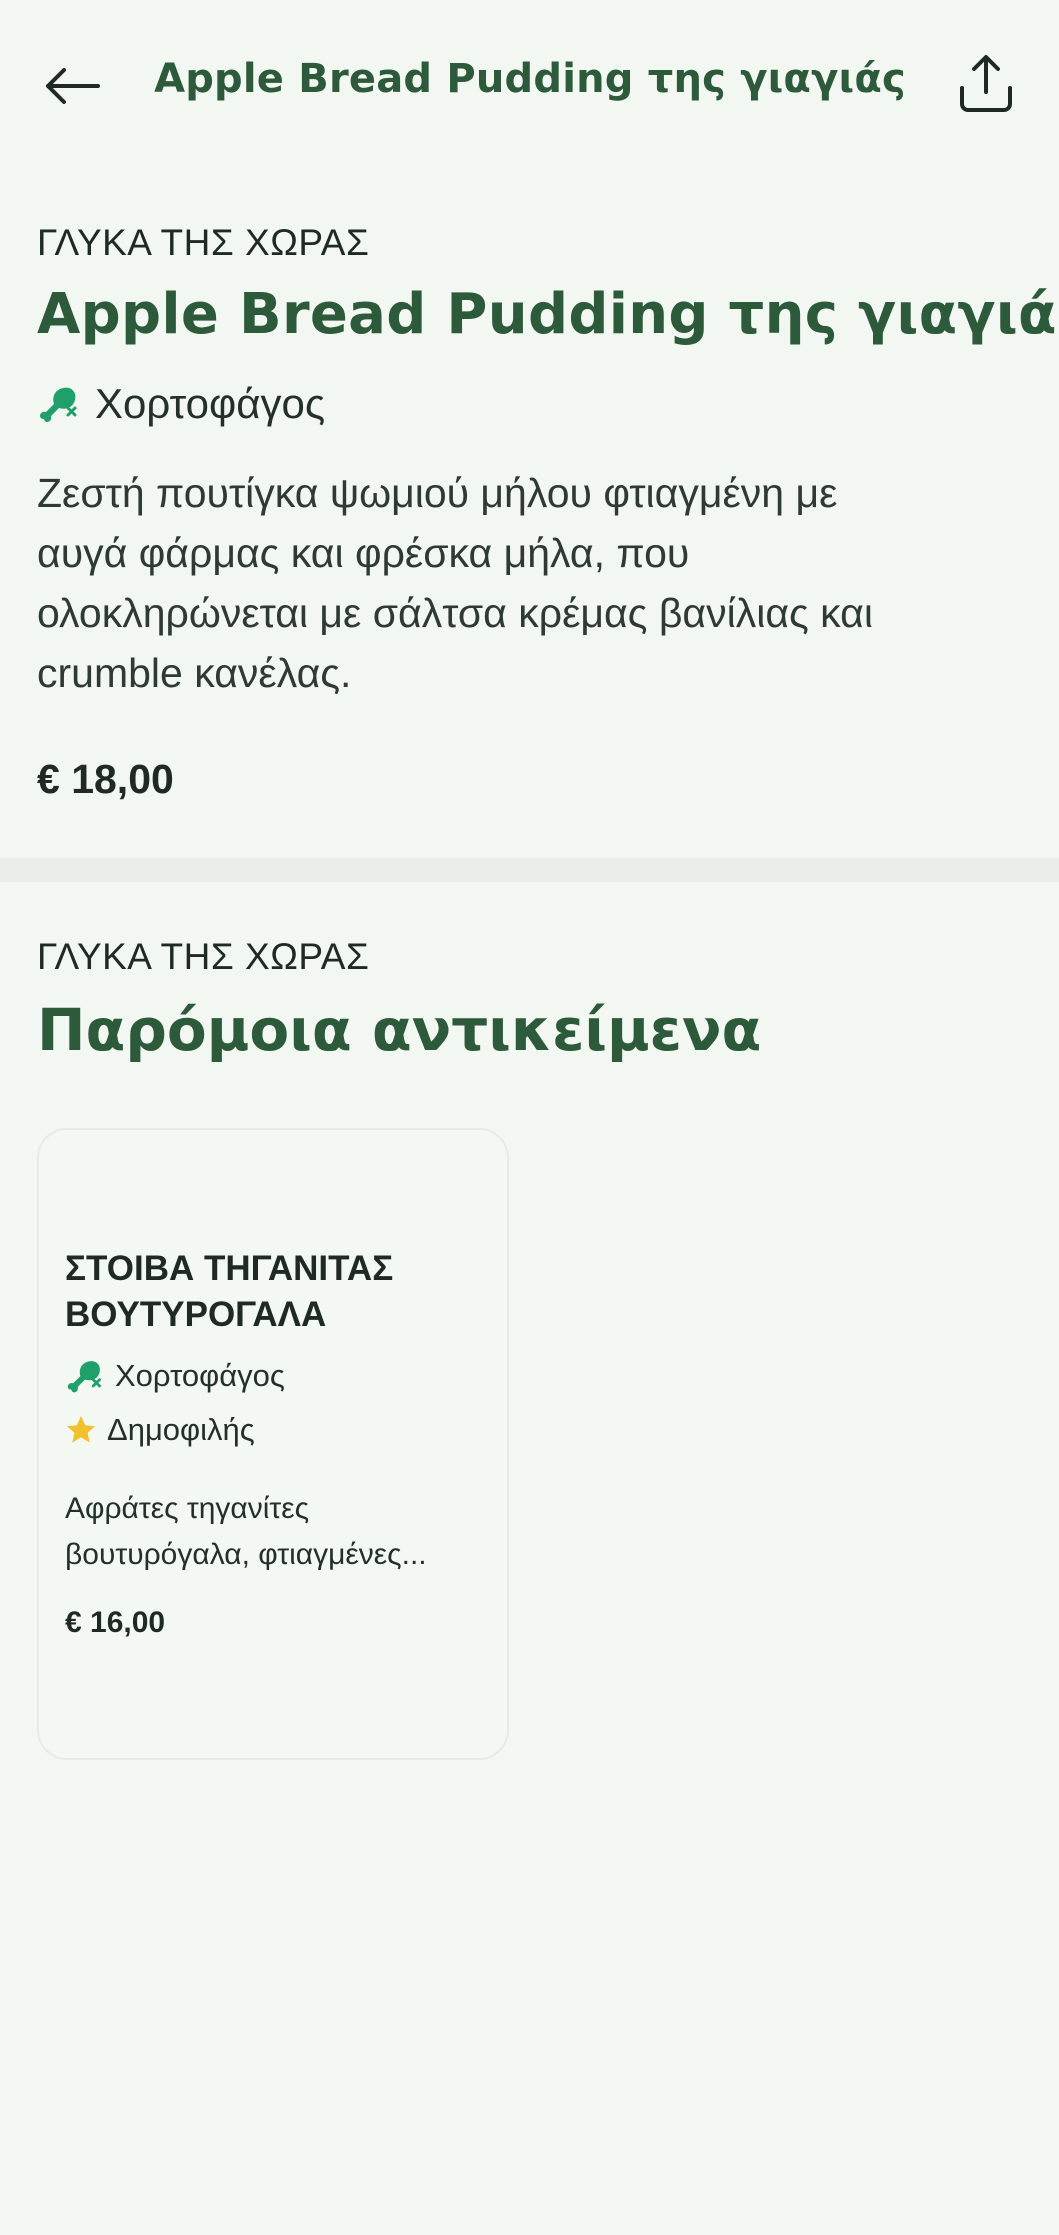 The image size is (1059, 2235). I want to click on similar-title-wrap: Παρόμοια αντικείμενα, so click(529, 1030).